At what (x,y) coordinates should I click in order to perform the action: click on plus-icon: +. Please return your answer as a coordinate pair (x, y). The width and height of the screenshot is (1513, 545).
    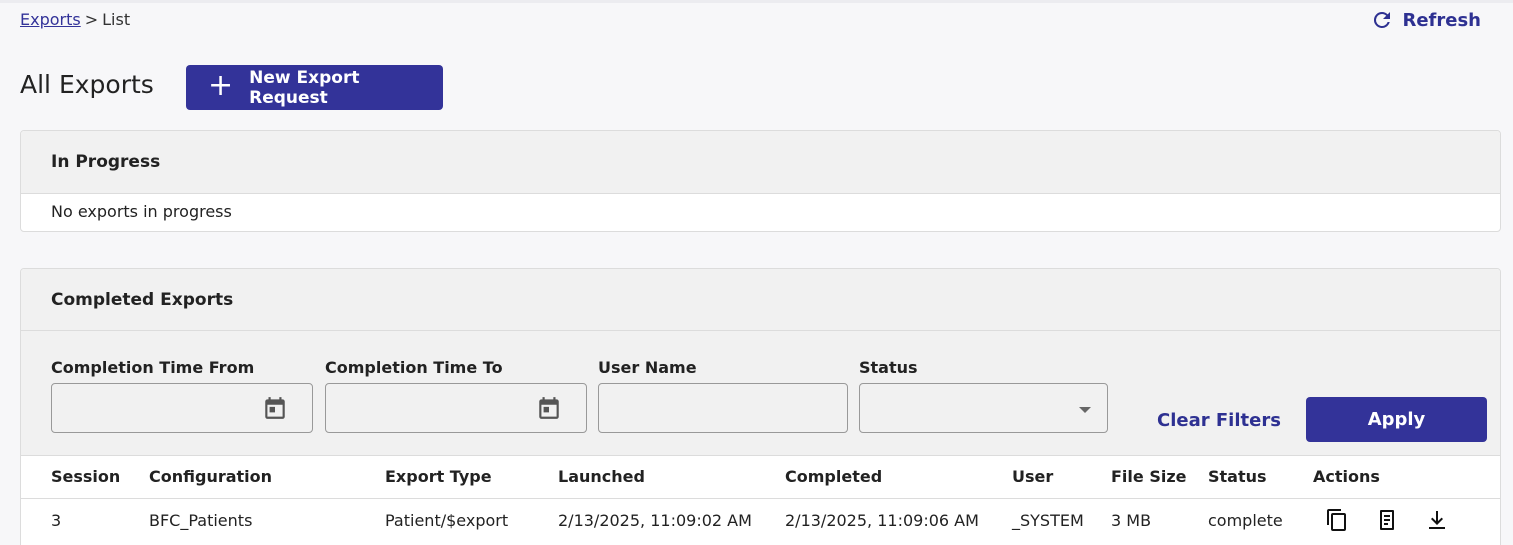
    Looking at the image, I should click on (221, 85).